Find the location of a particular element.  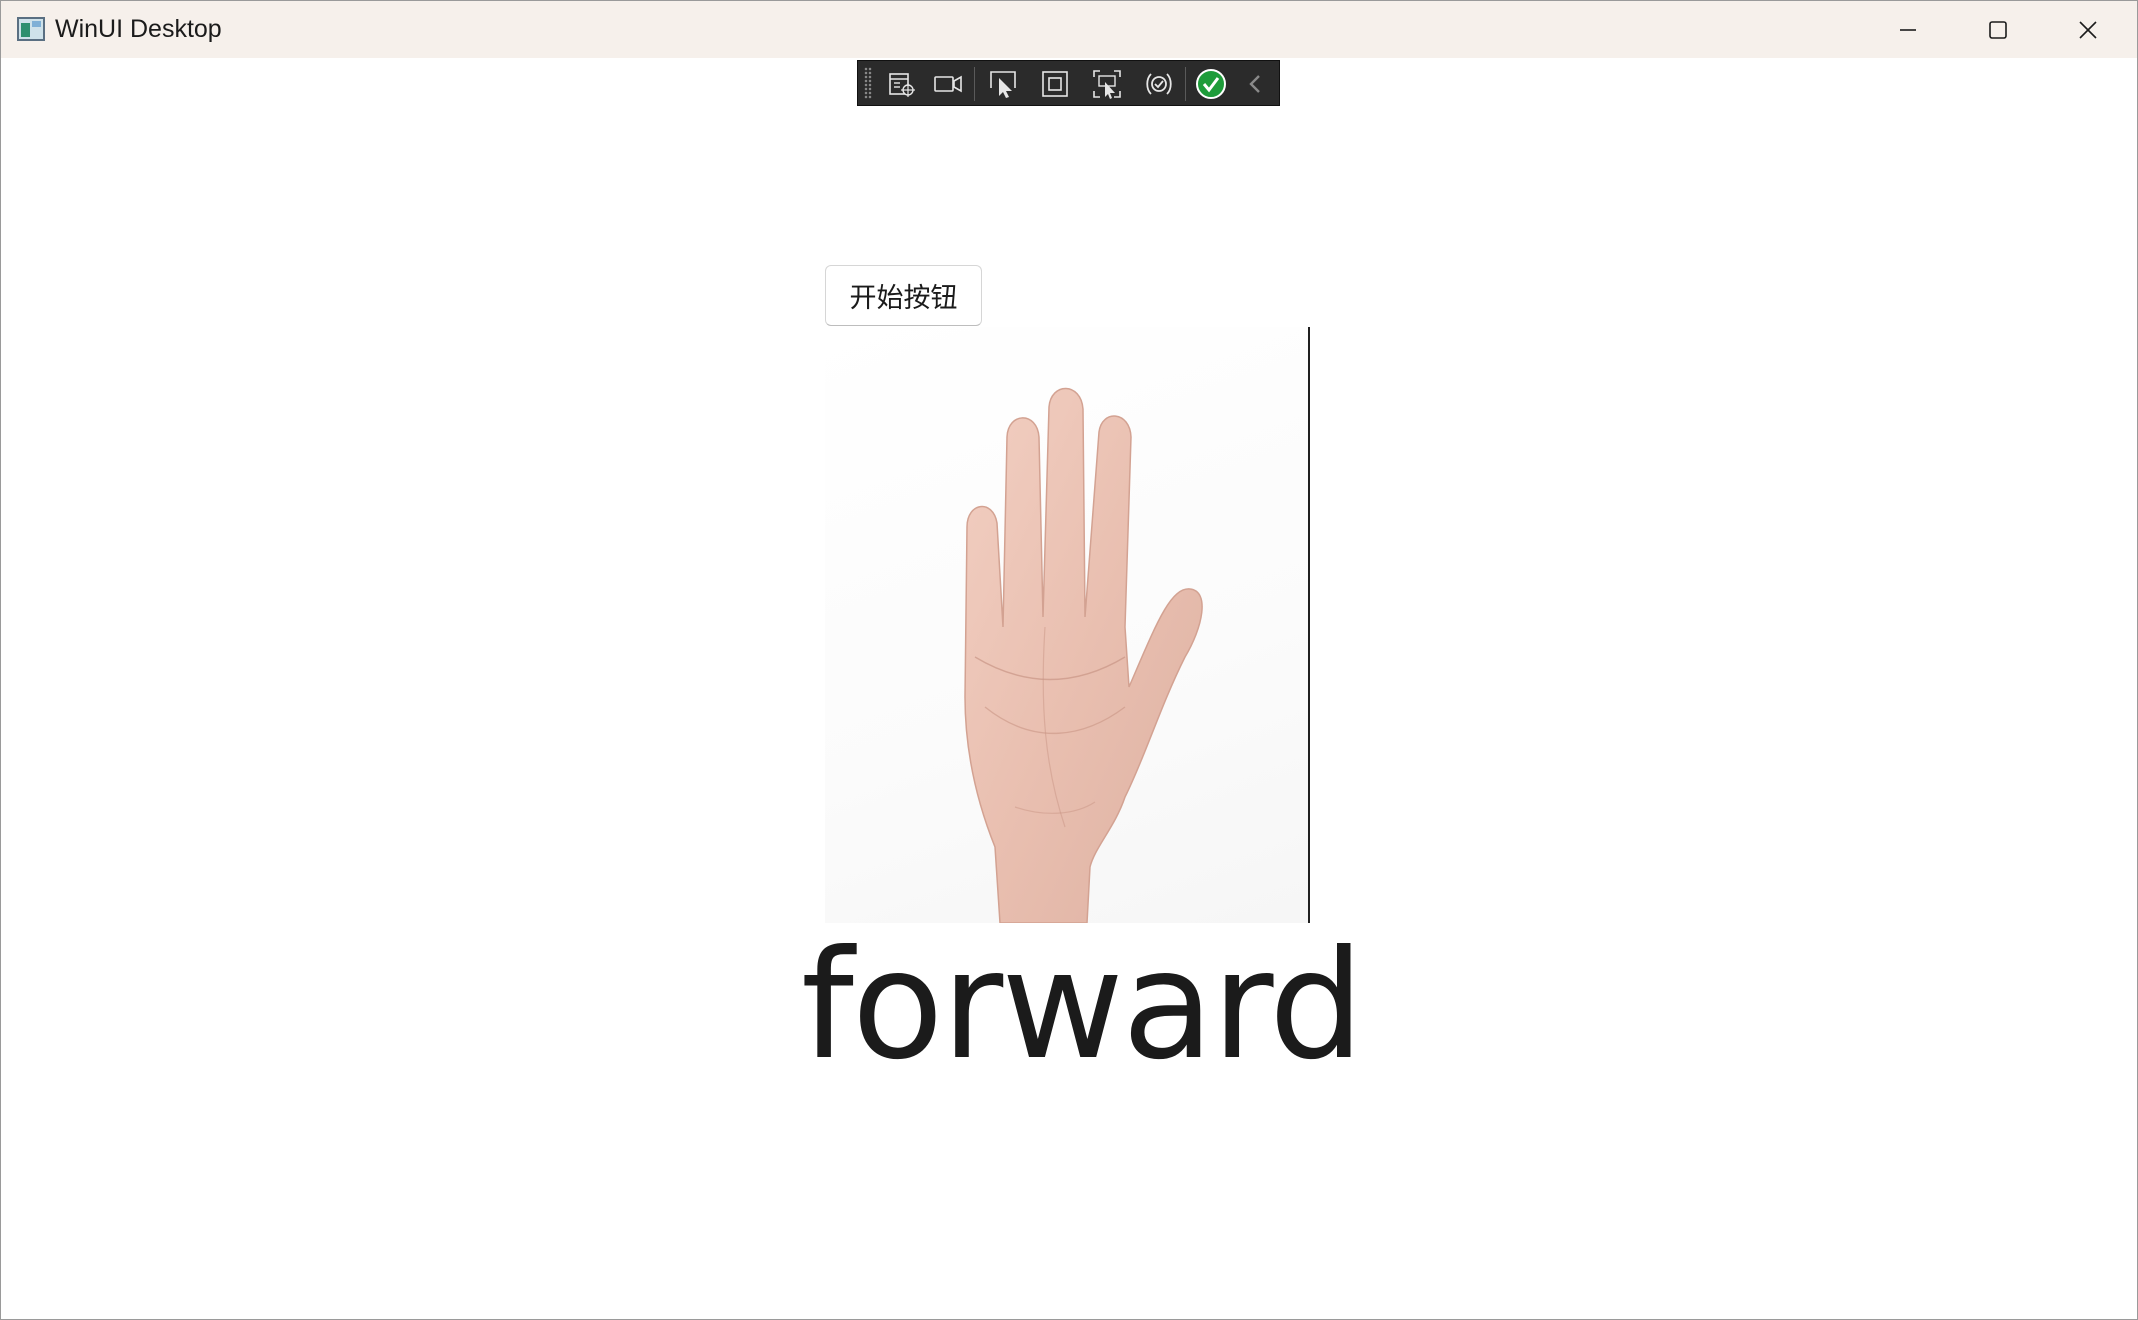

live-visual-tree-button is located at coordinates (902, 84).